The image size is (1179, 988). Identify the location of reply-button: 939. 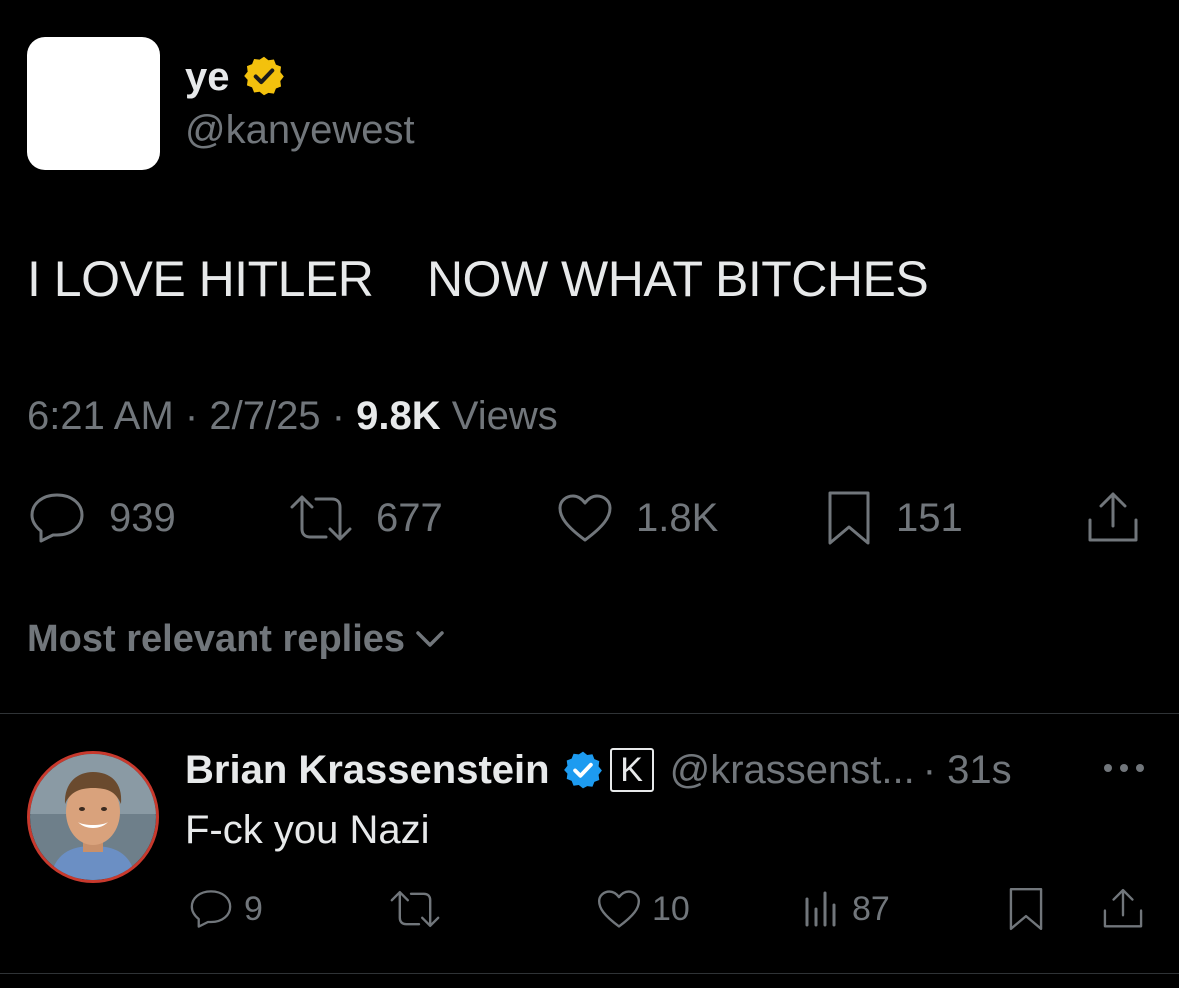
(101, 518).